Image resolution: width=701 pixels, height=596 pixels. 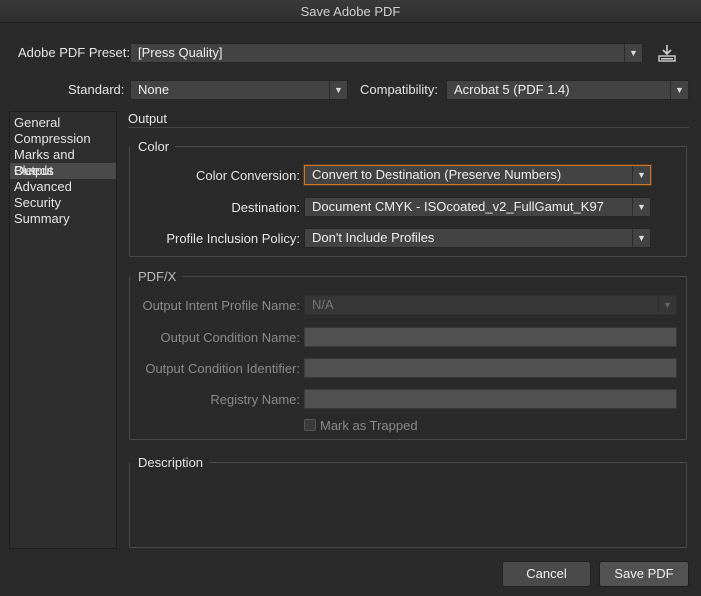 What do you see at coordinates (490, 337) in the screenshot?
I see `condition-name-field` at bounding box center [490, 337].